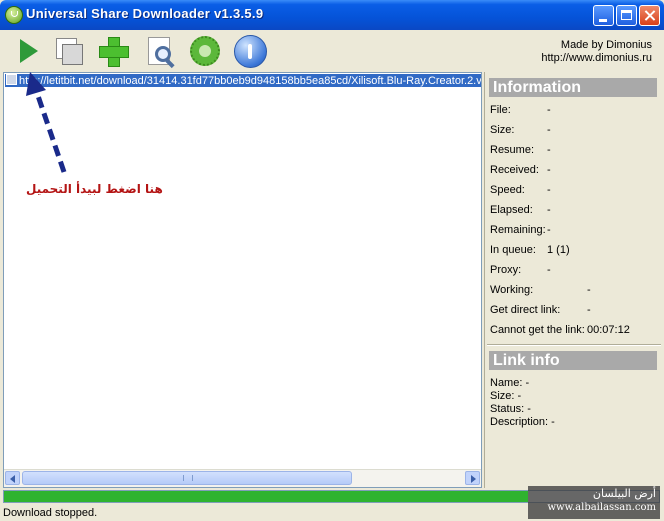  I want to click on toolbar: Made by Dimonius http://www.dimonius.ru, so click(332, 51).